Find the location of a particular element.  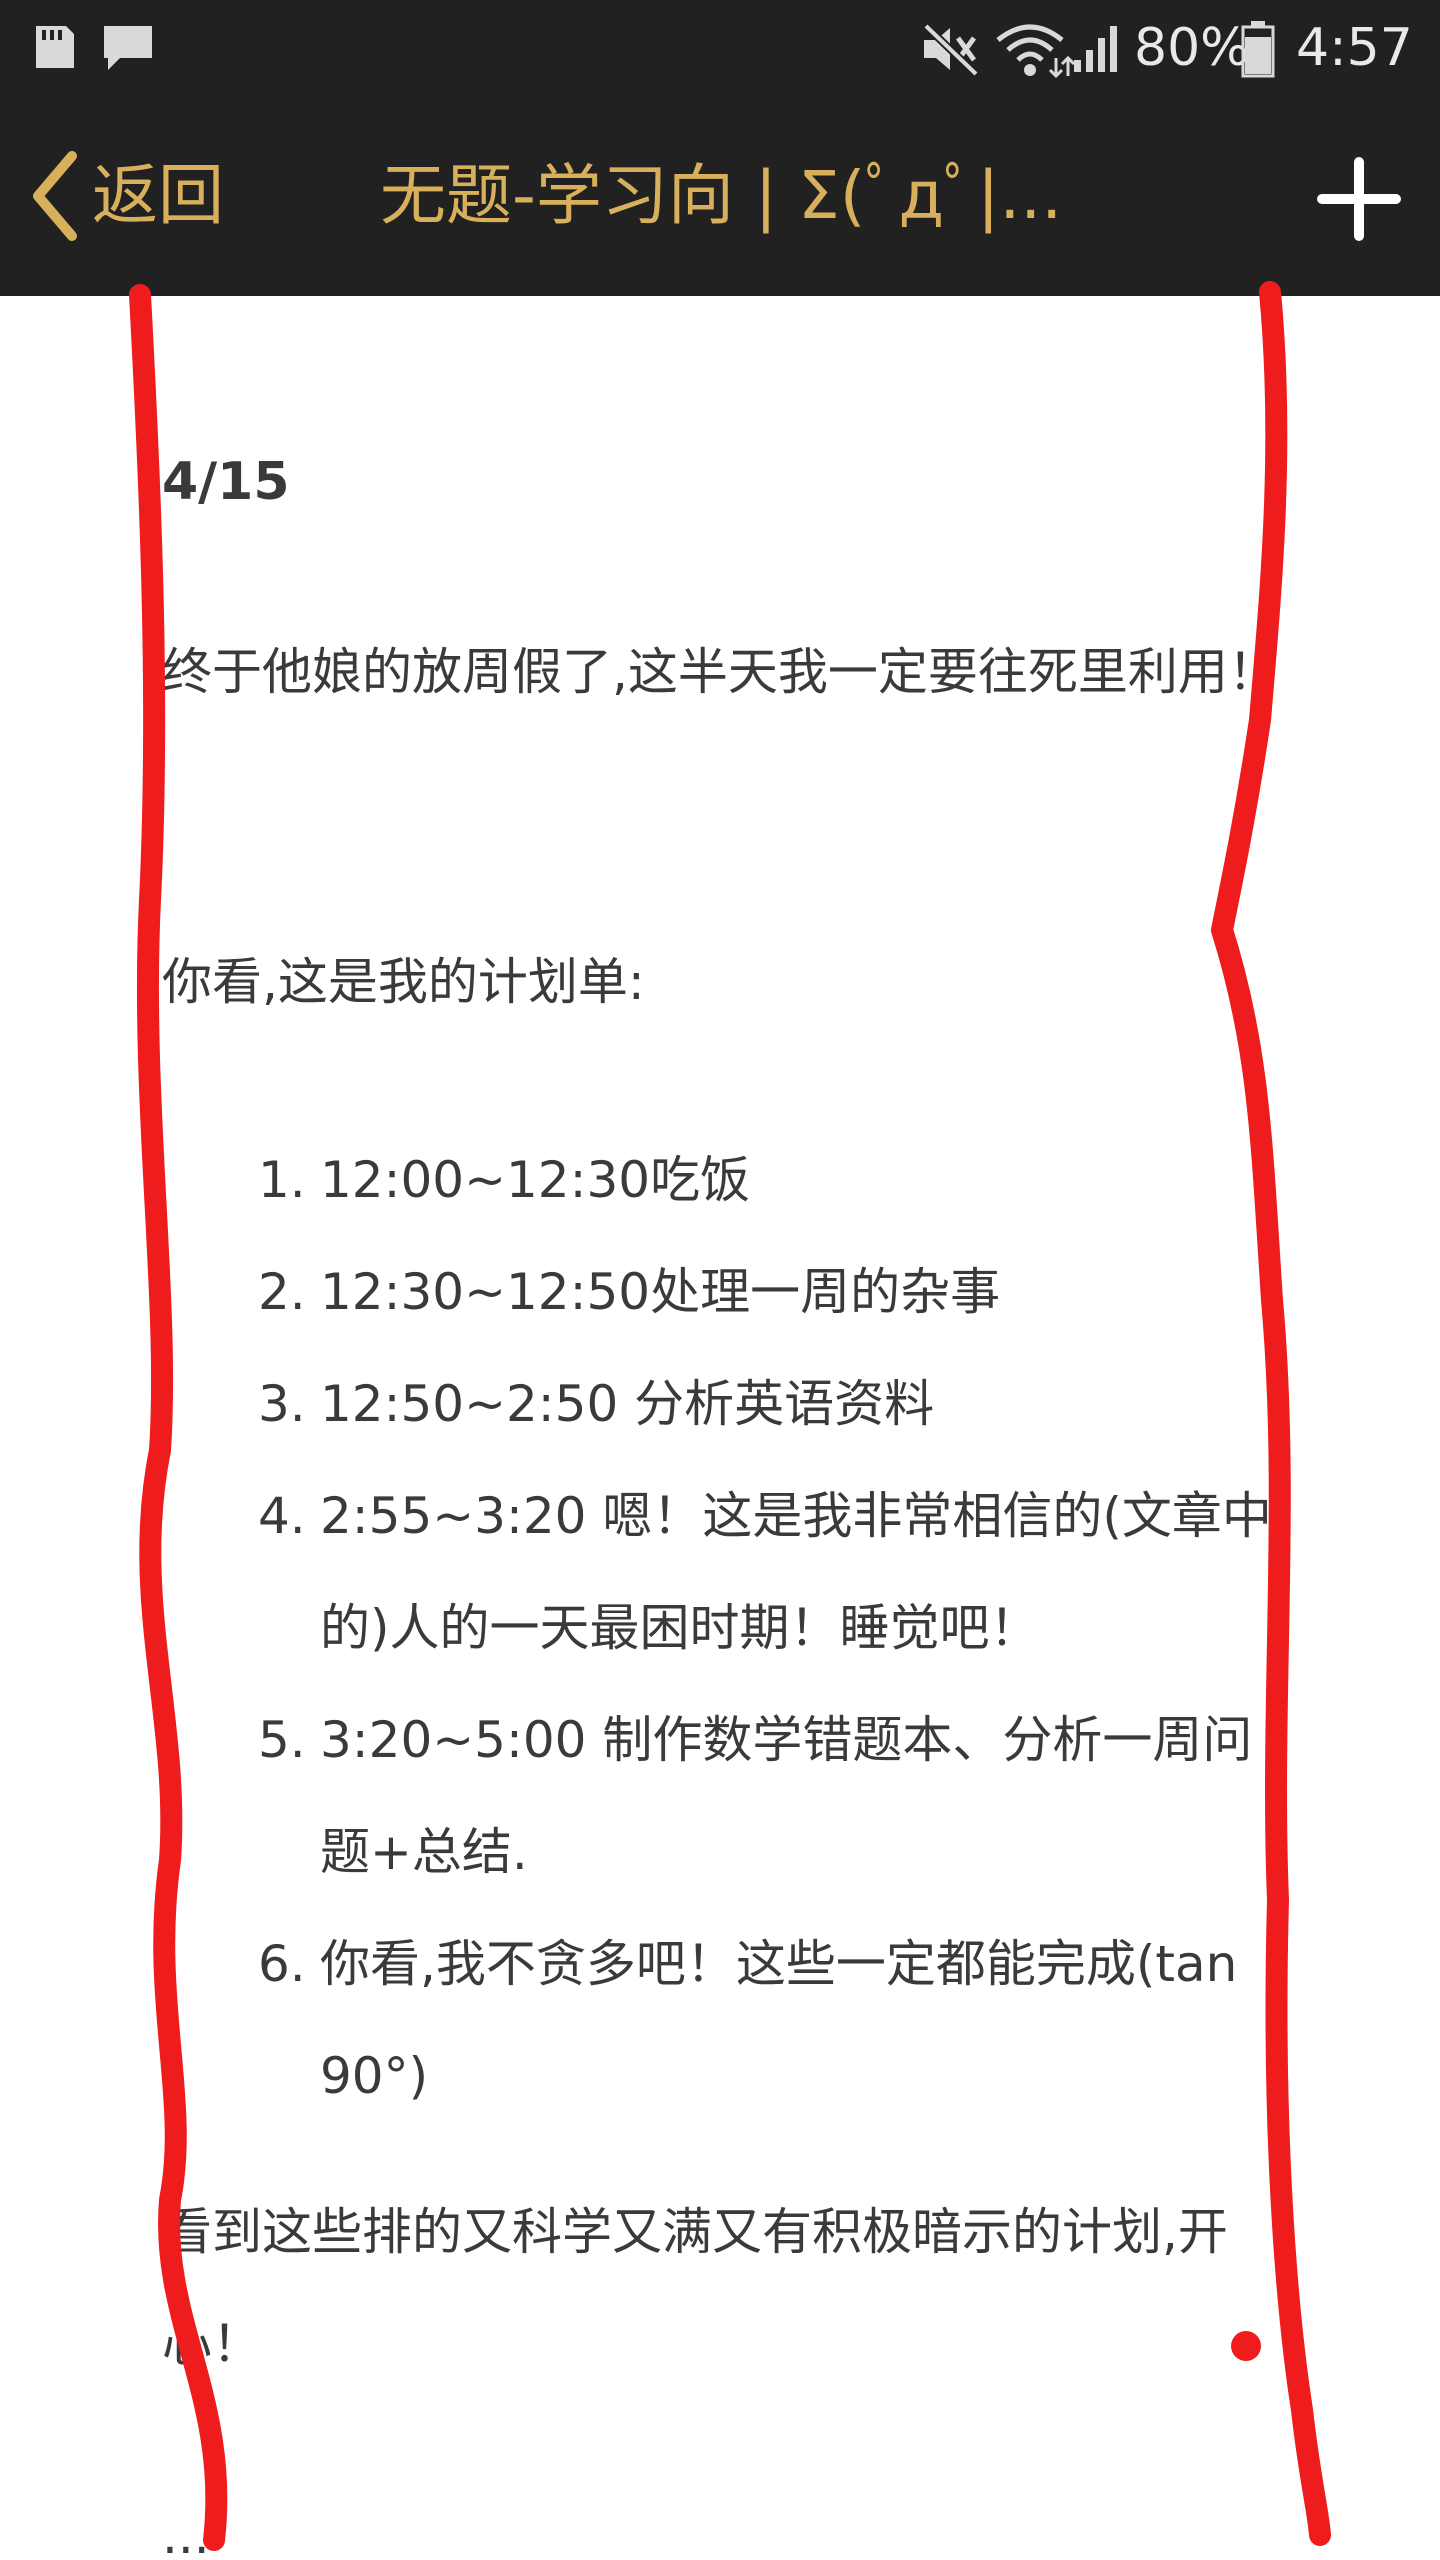

add-button is located at coordinates (1359, 199).